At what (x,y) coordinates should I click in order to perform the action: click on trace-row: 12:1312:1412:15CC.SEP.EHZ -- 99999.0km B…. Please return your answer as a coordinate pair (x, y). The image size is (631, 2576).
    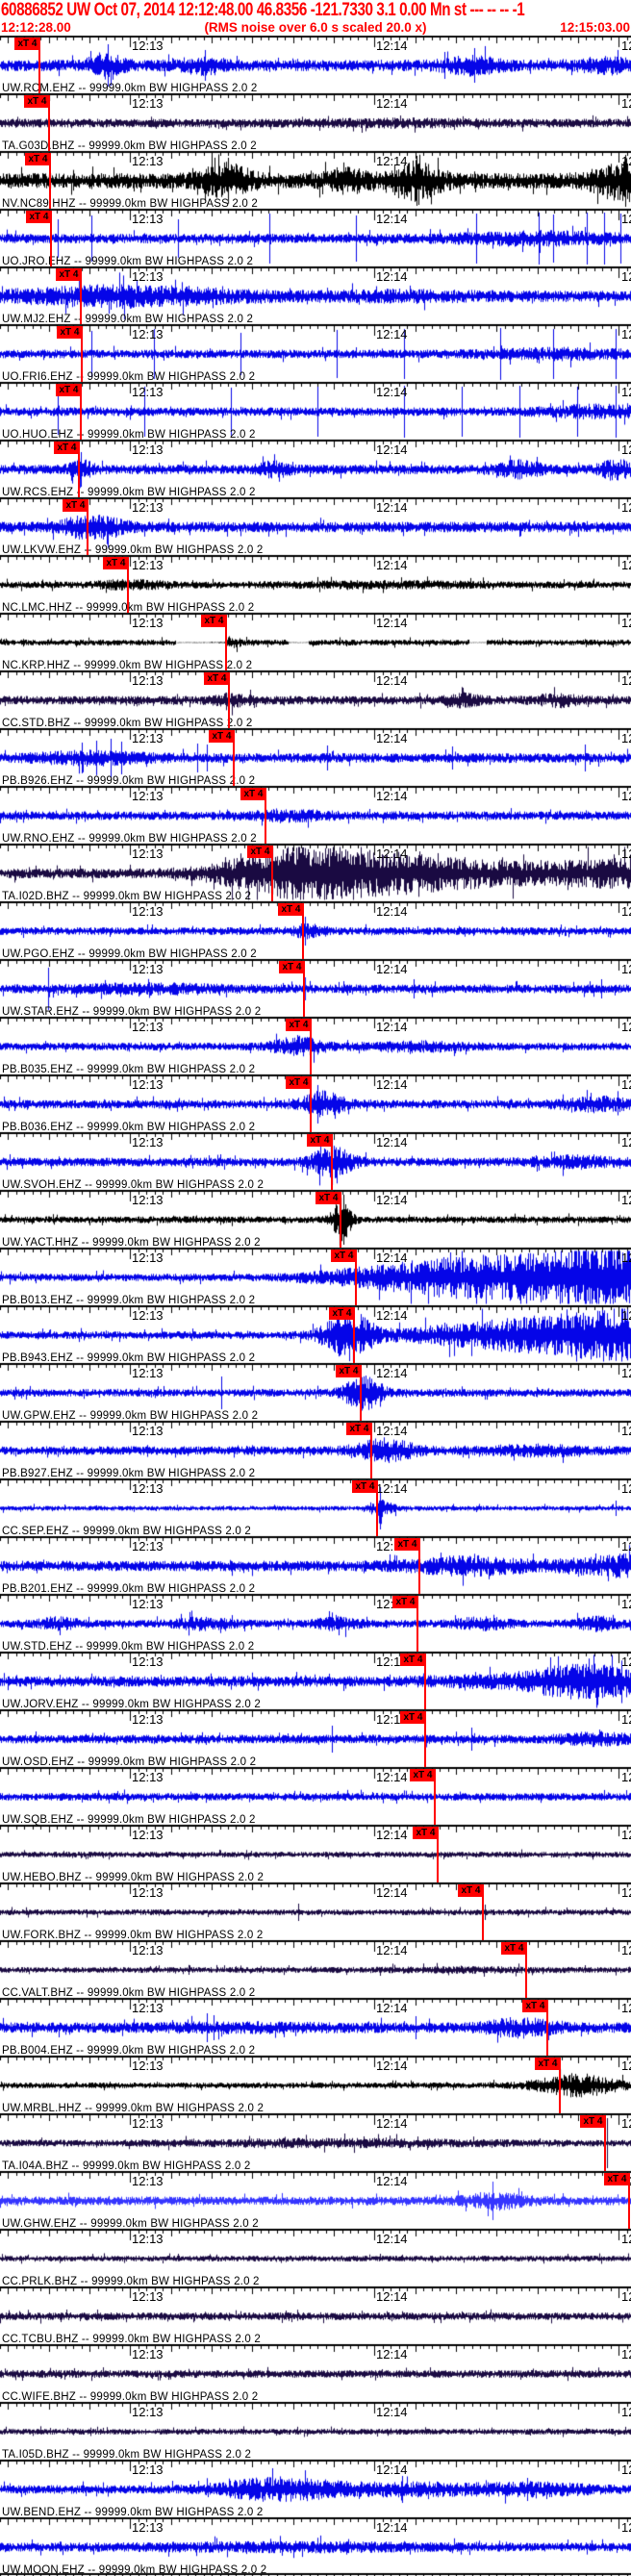
    Looking at the image, I should click on (315, 1507).